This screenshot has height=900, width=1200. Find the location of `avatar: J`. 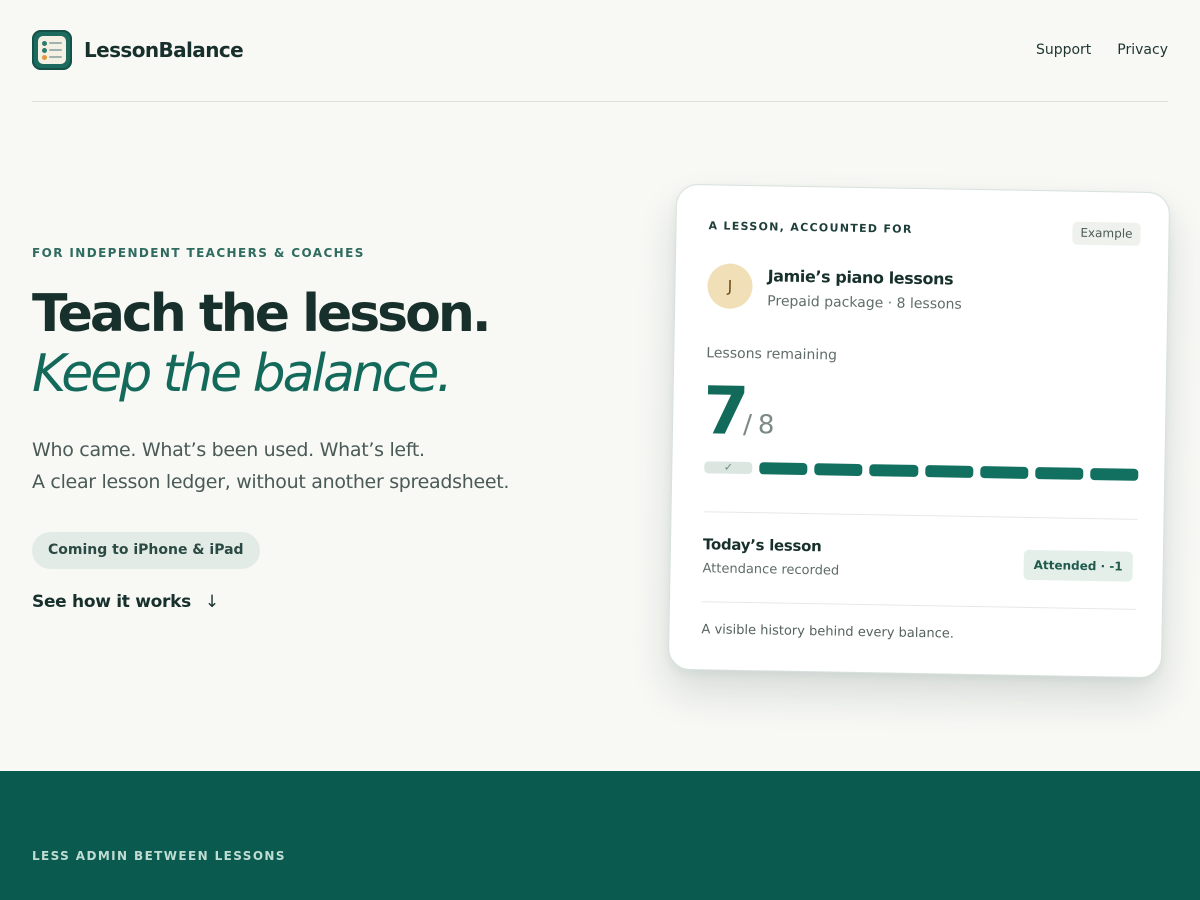

avatar: J is located at coordinates (730, 286).